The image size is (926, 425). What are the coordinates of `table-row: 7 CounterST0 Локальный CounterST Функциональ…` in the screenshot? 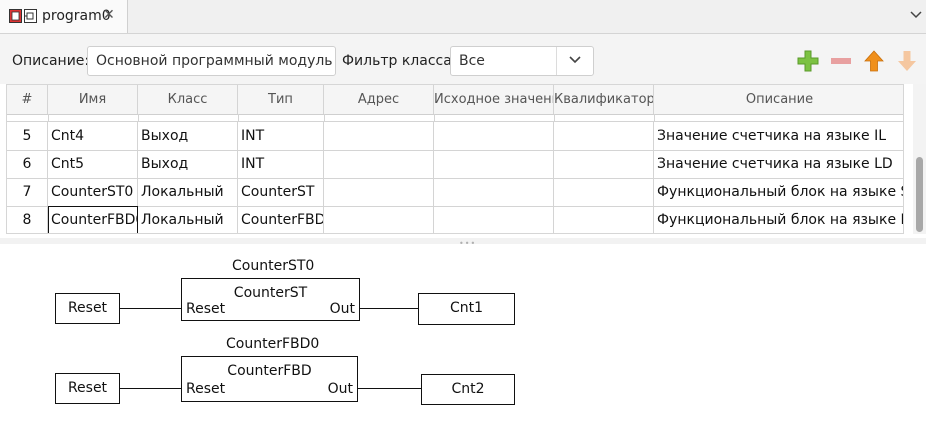 It's located at (455, 192).